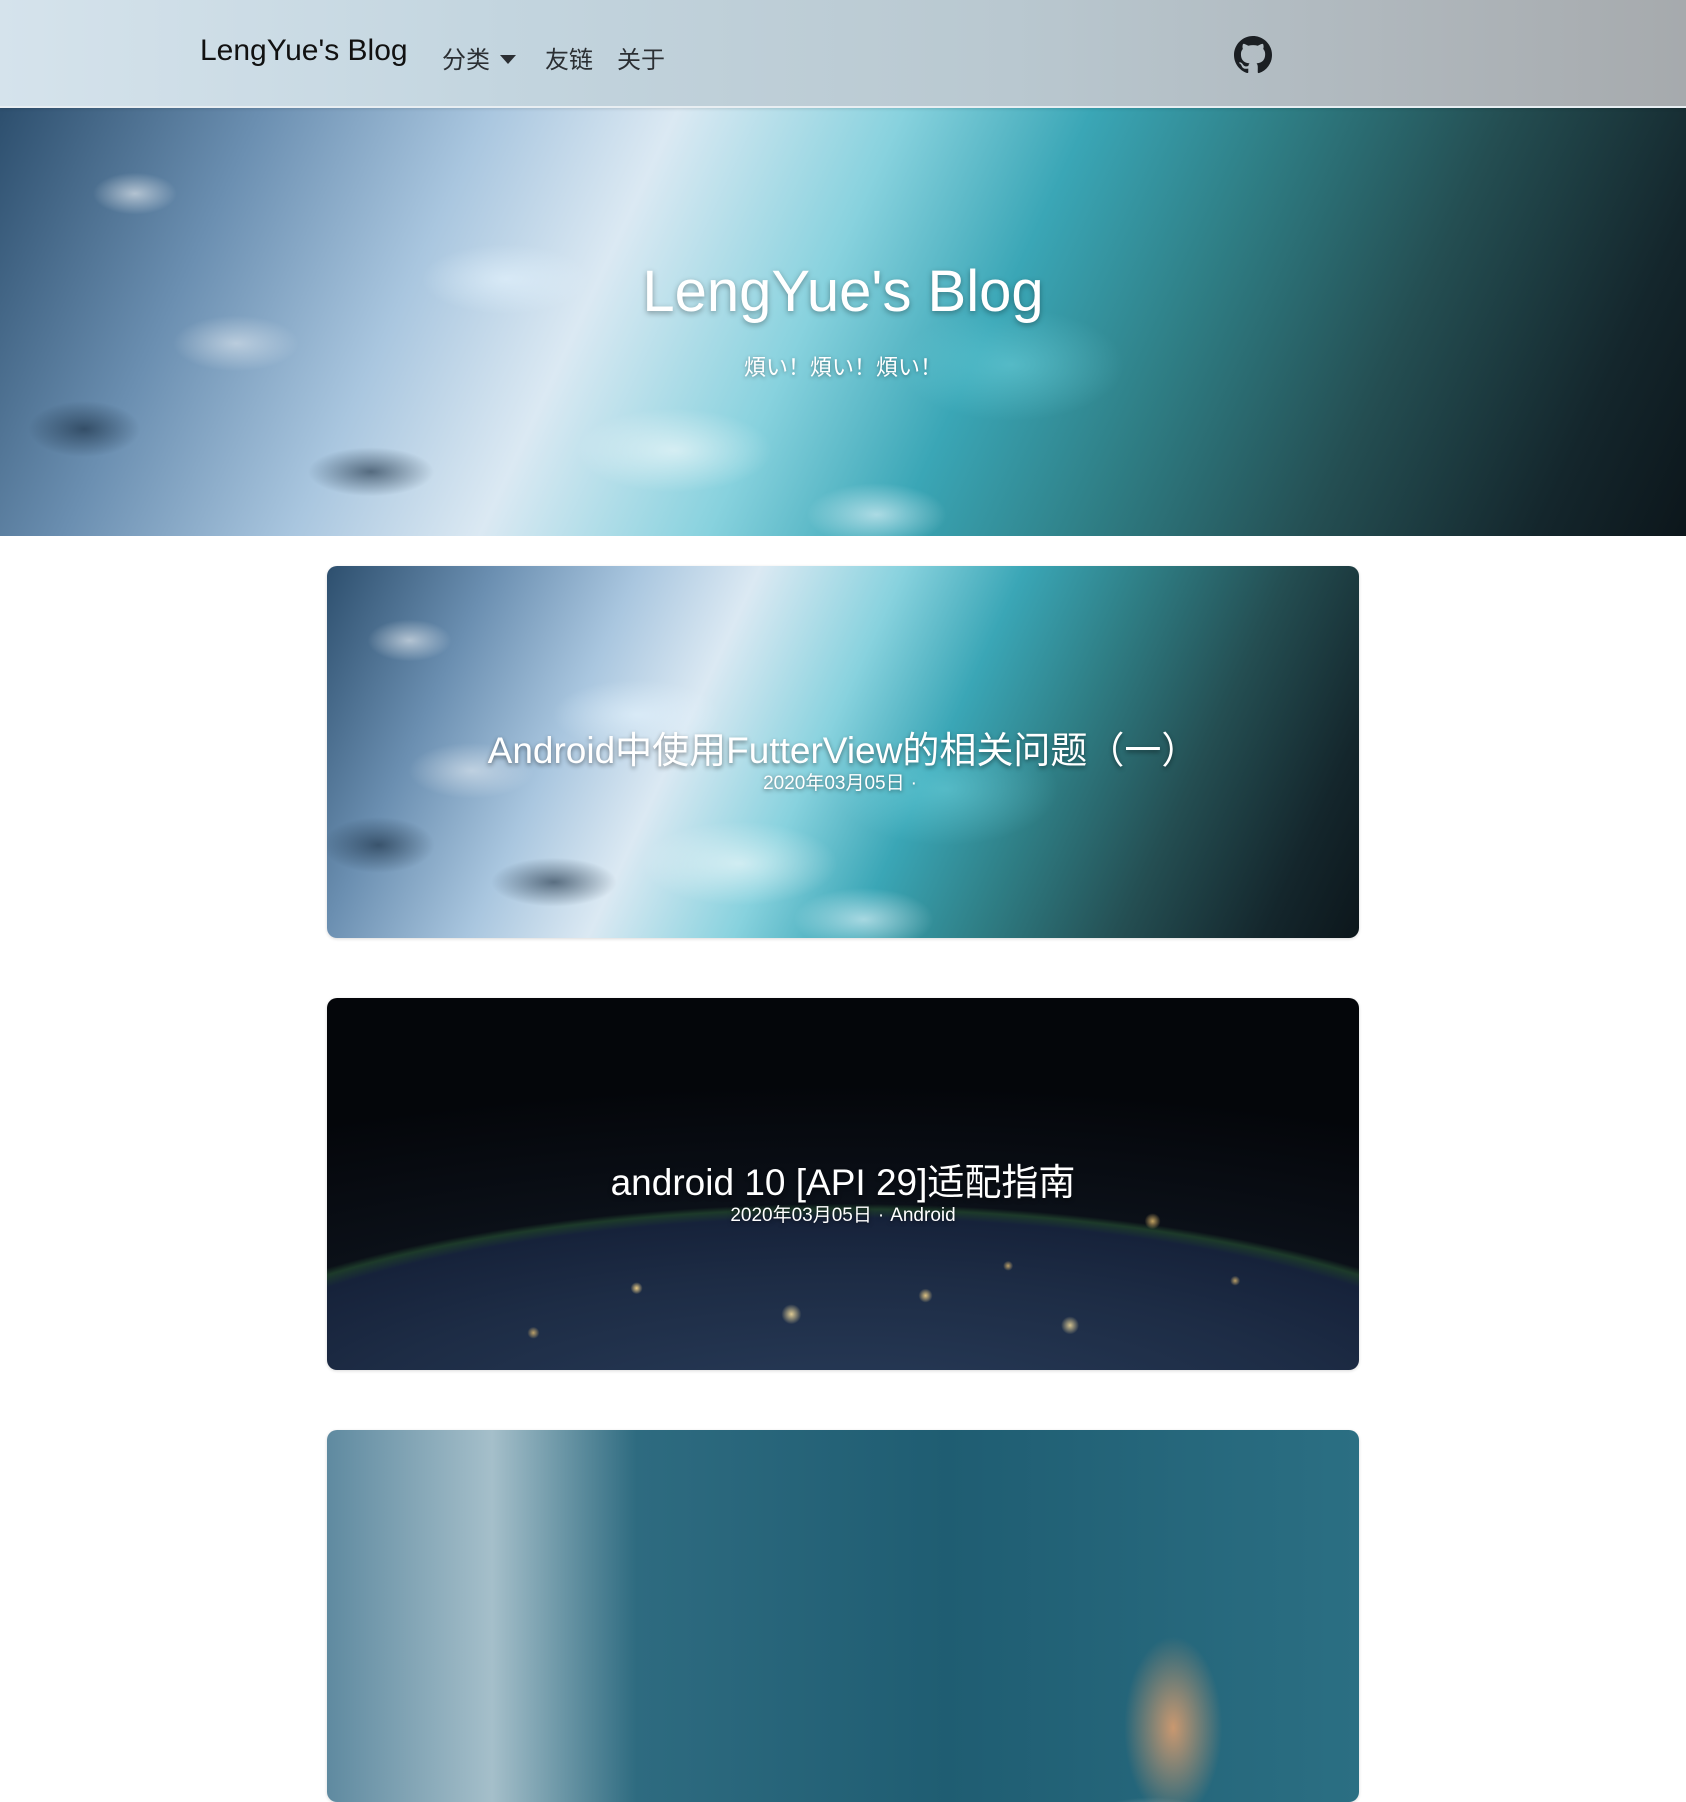 The image size is (1686, 1802). What do you see at coordinates (843, 747) in the screenshot?
I see `post-title: Android中使用FutterView的相关问题（一）` at bounding box center [843, 747].